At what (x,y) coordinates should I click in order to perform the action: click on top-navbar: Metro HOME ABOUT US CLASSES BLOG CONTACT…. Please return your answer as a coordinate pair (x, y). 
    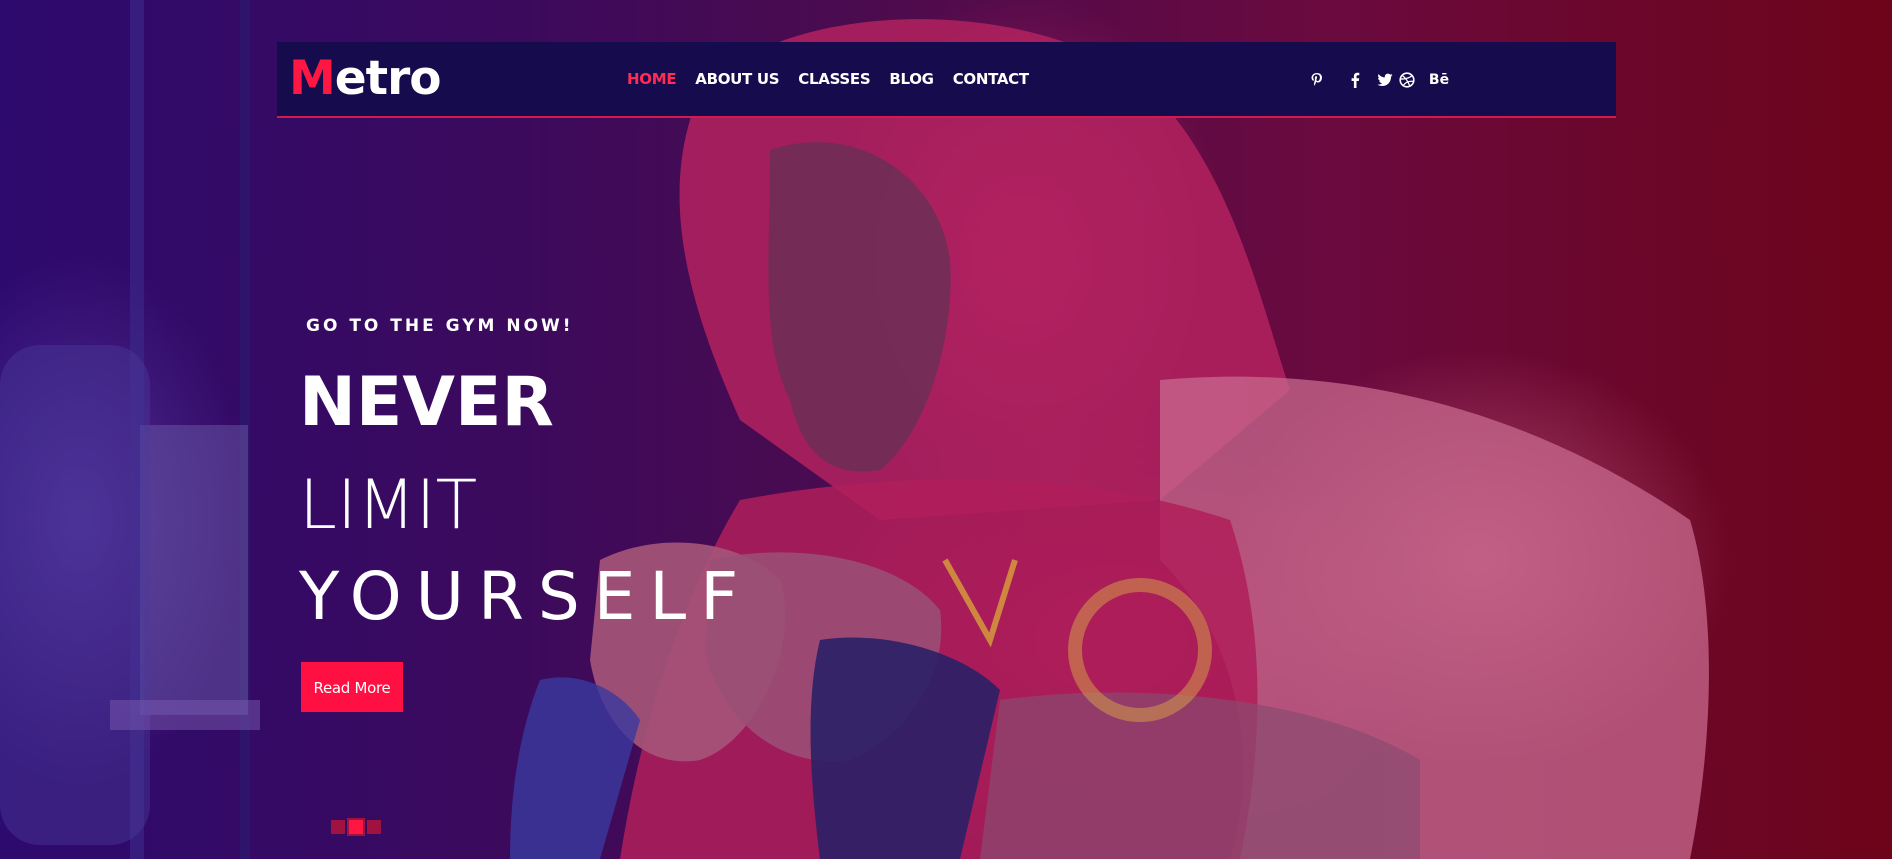
    Looking at the image, I should click on (946, 80).